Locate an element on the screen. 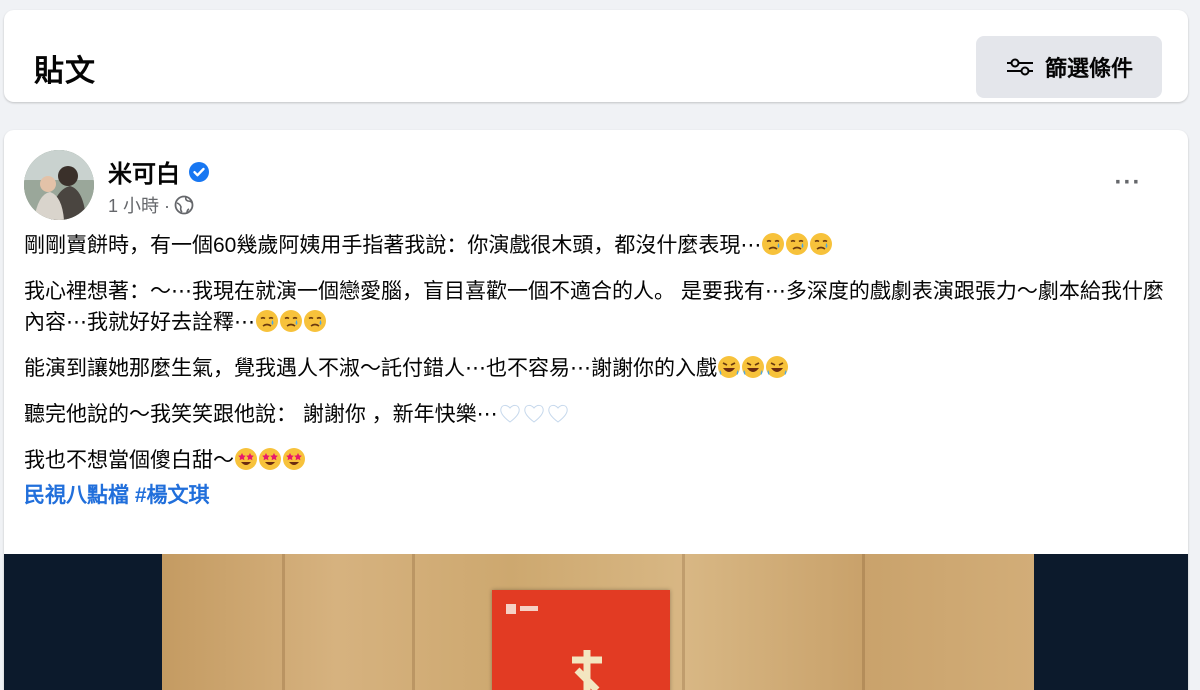 This screenshot has height=690, width=1200. verified-badge-icon is located at coordinates (199, 172).